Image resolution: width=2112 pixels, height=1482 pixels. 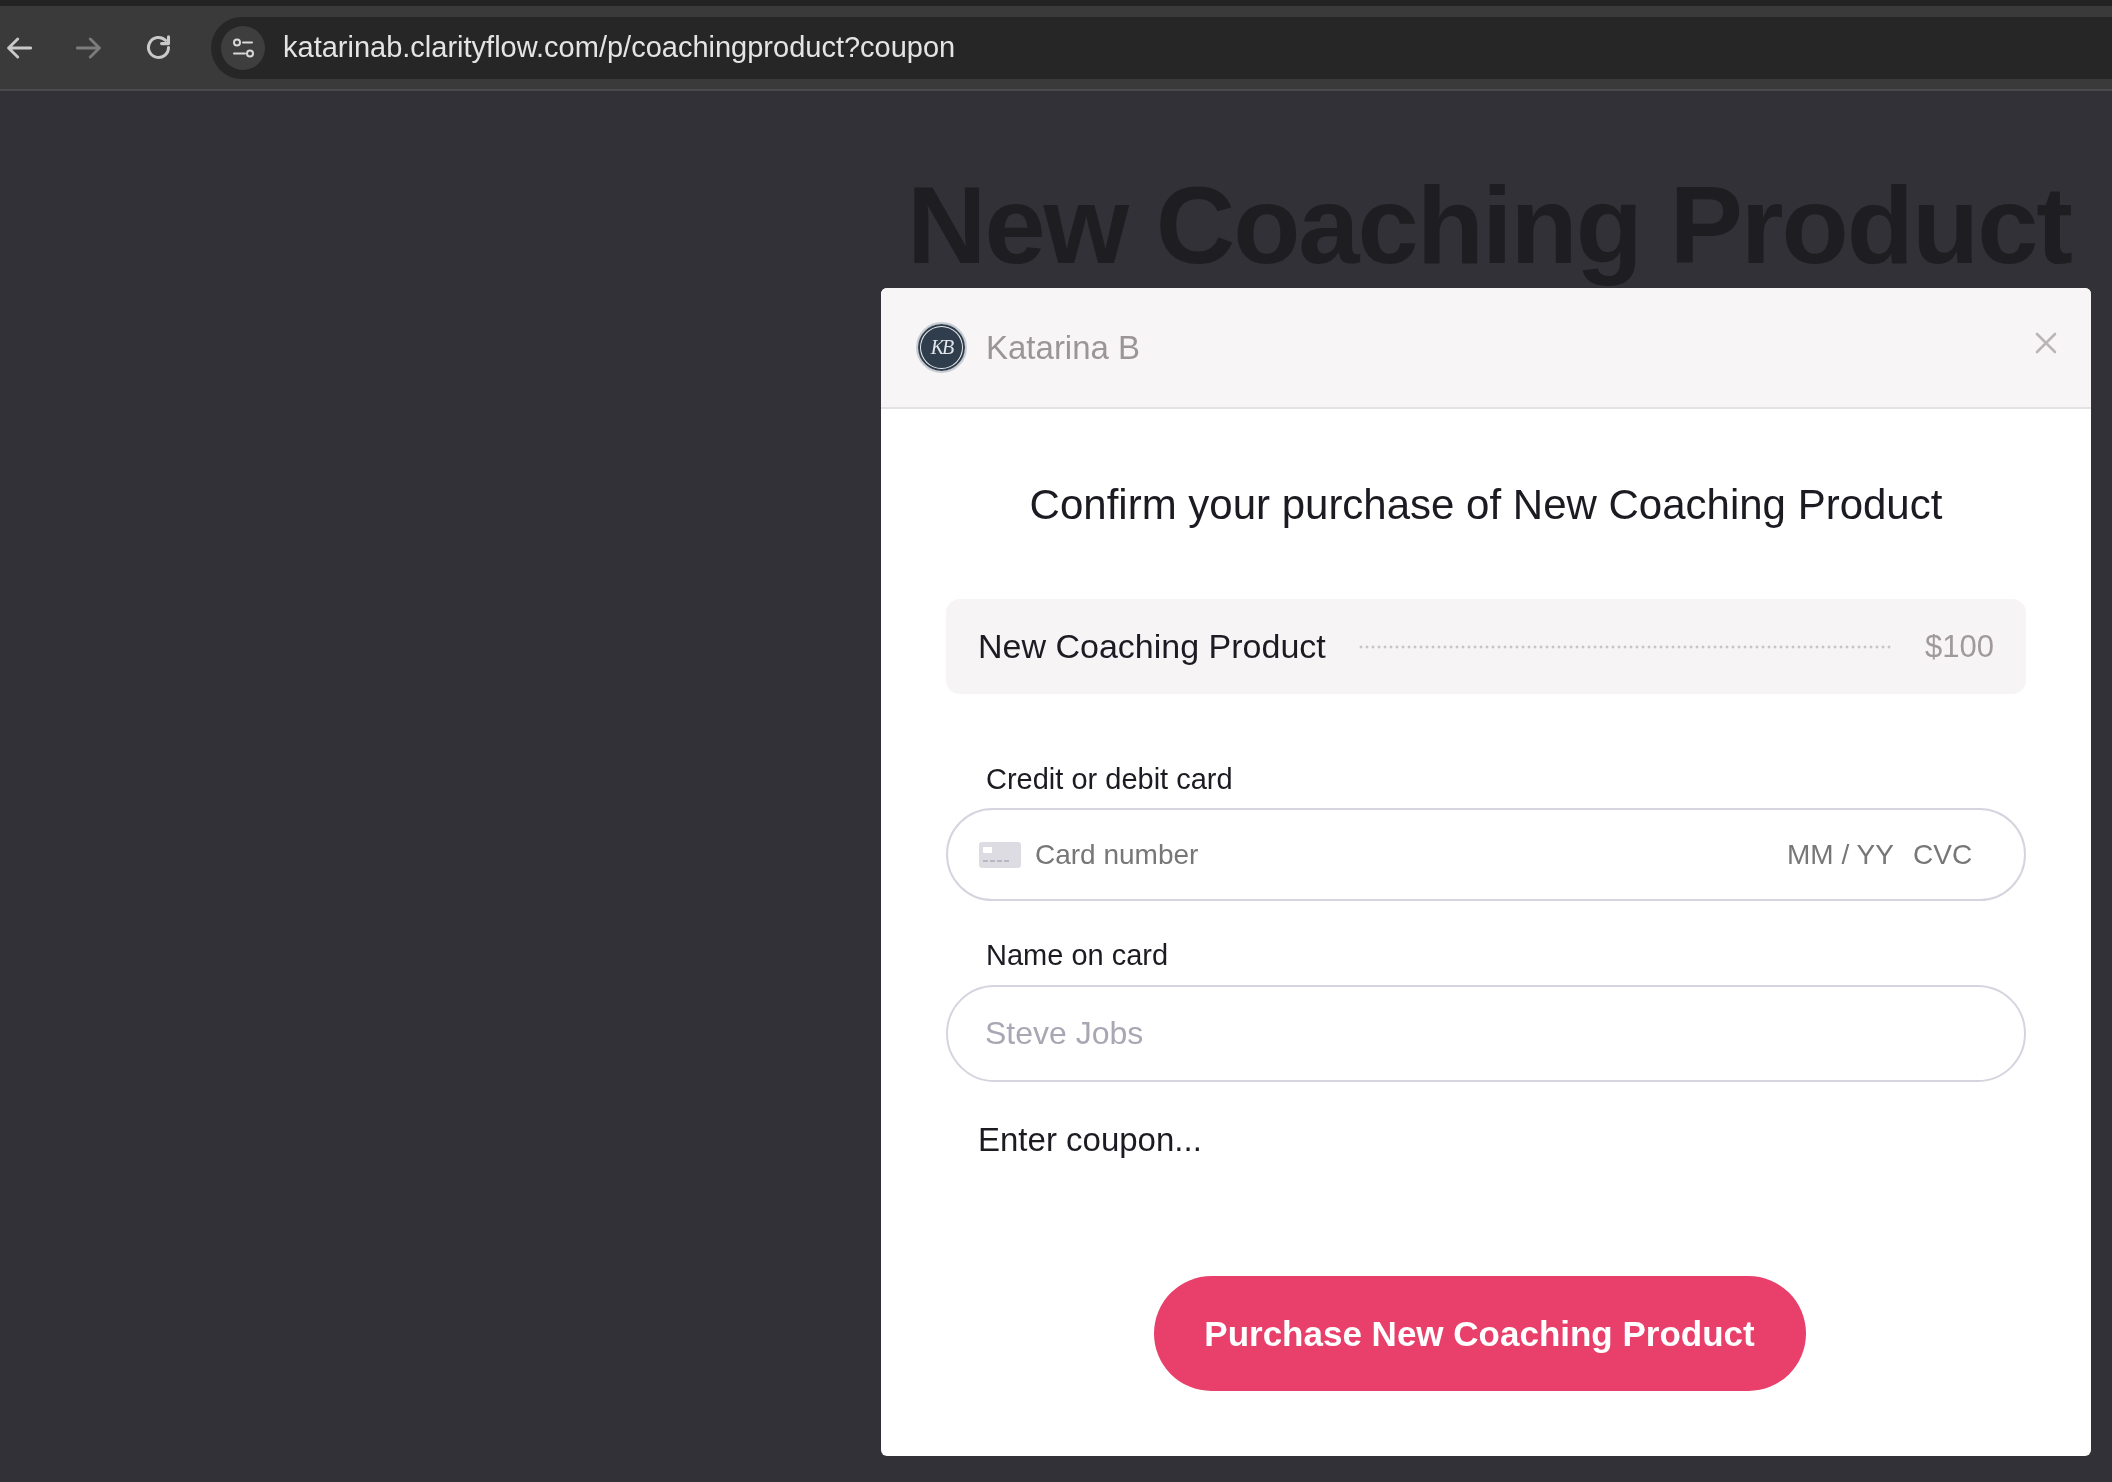 I want to click on url-field: katarinab.clarityflow.com/p/coachingproduct?coupon, so click(x=1197, y=47).